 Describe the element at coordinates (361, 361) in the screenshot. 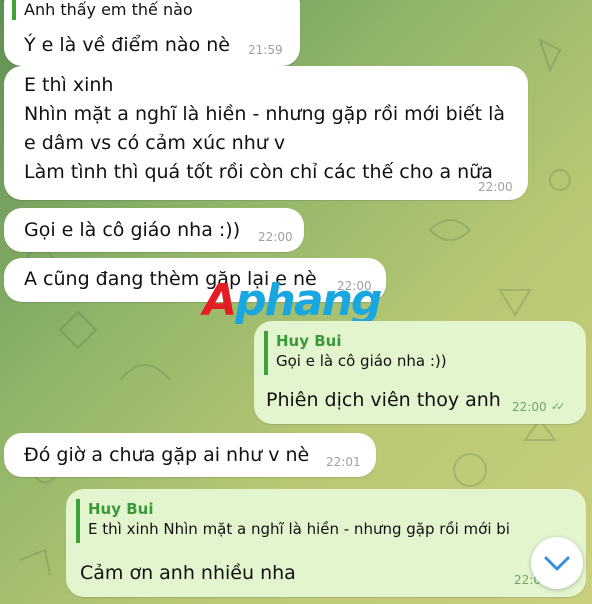

I see `reply-quote-text: Gọi e là cô giáo nha :))` at that location.